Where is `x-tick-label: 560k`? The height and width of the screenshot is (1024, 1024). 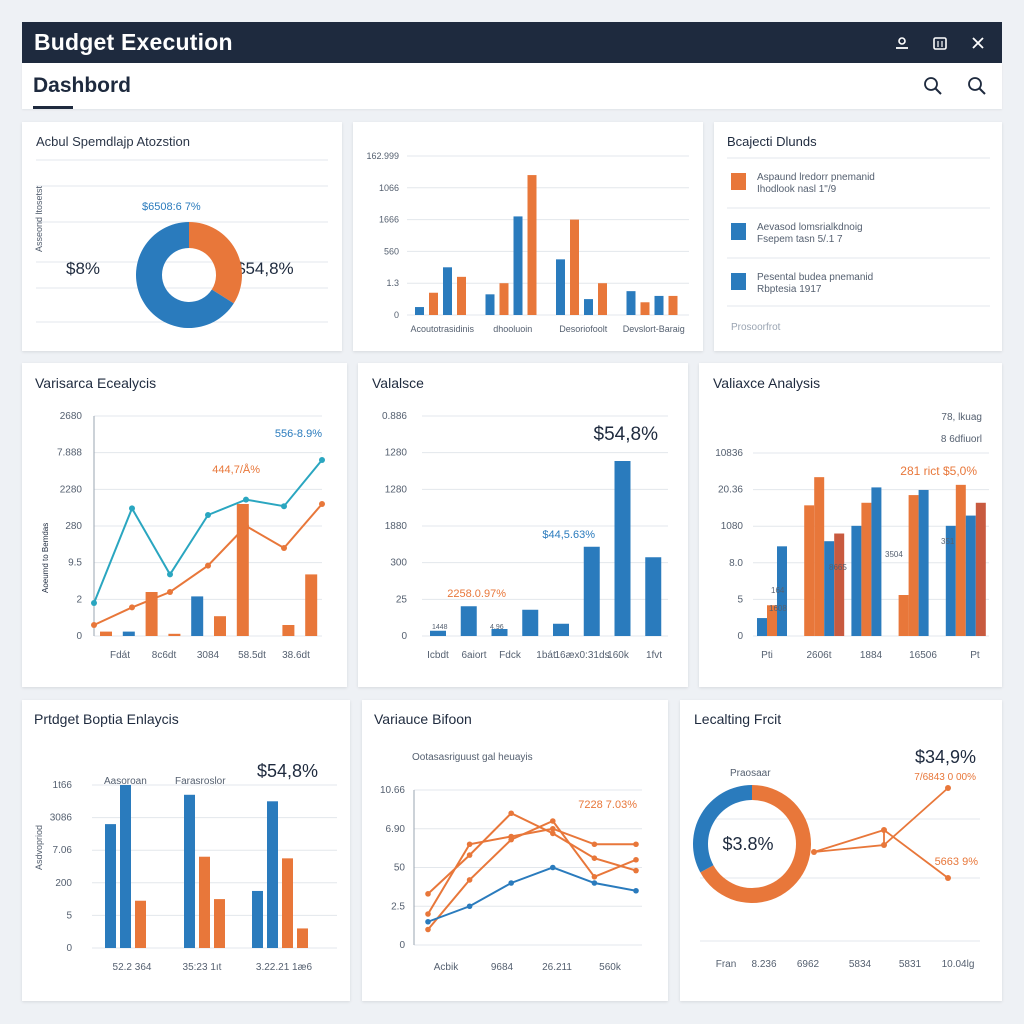
x-tick-label: 560k is located at coordinates (610, 967).